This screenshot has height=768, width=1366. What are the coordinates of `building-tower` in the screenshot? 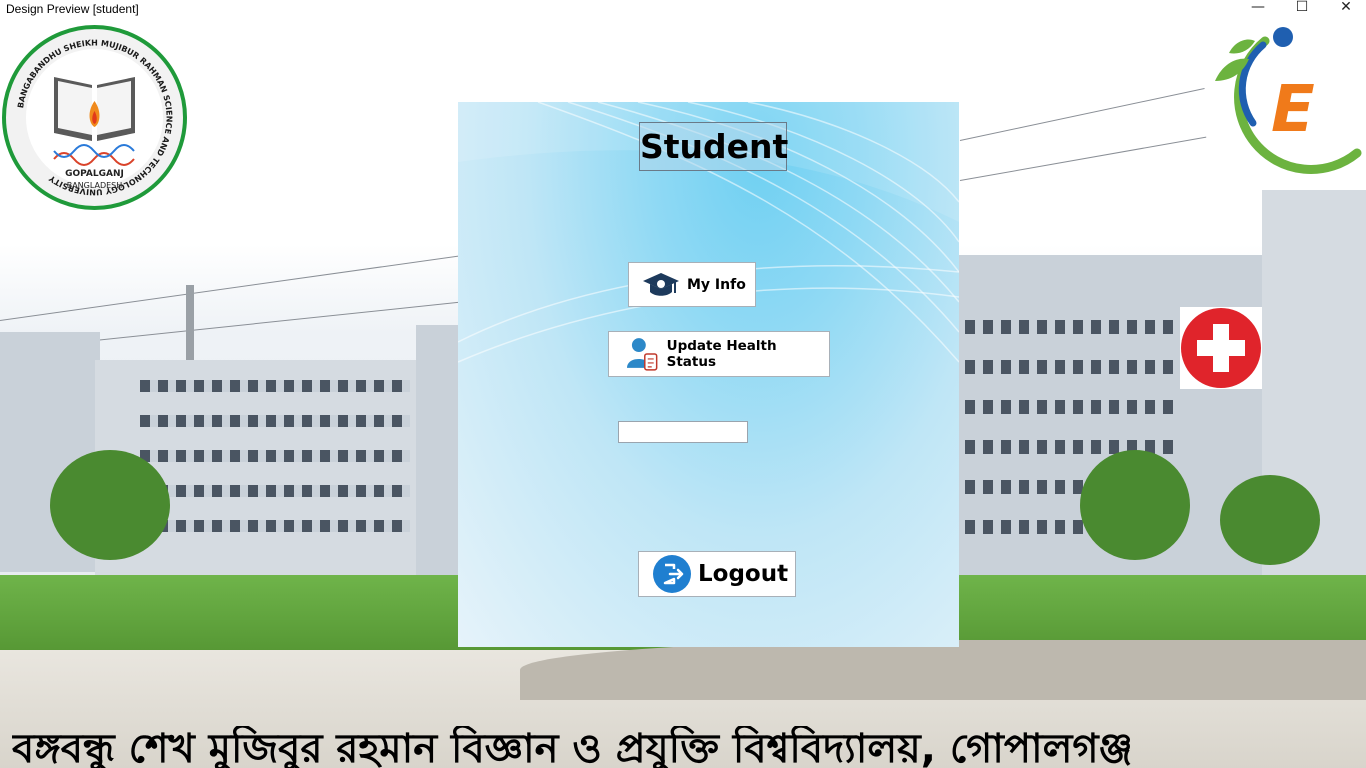 It's located at (438, 450).